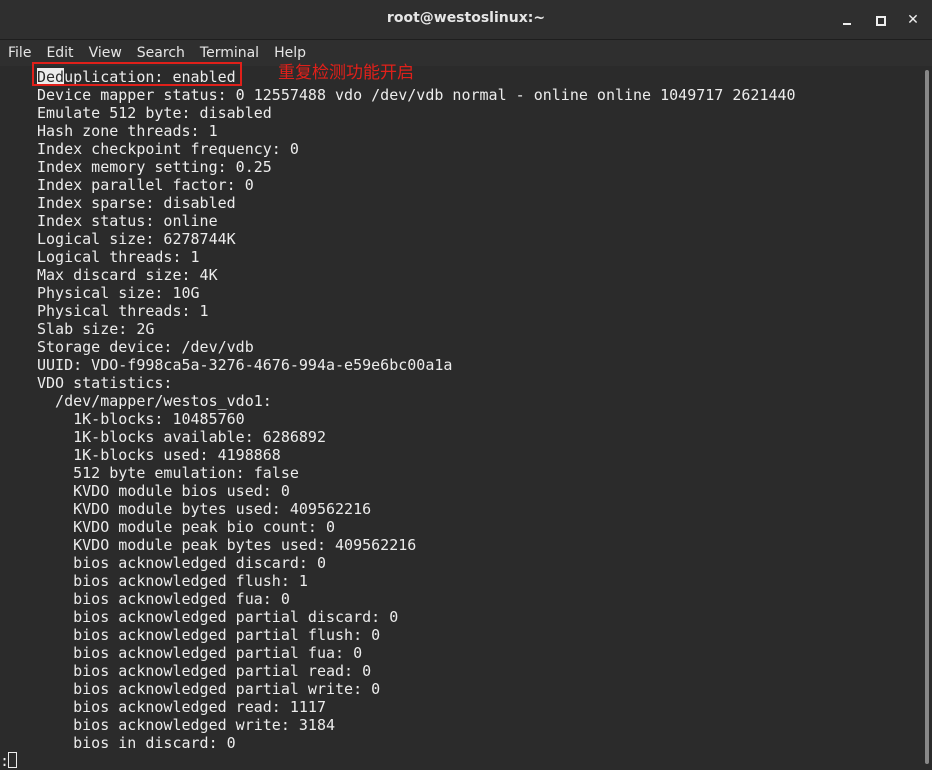  I want to click on terminal-line: bios acknowledged discard: 0, so click(181, 563).